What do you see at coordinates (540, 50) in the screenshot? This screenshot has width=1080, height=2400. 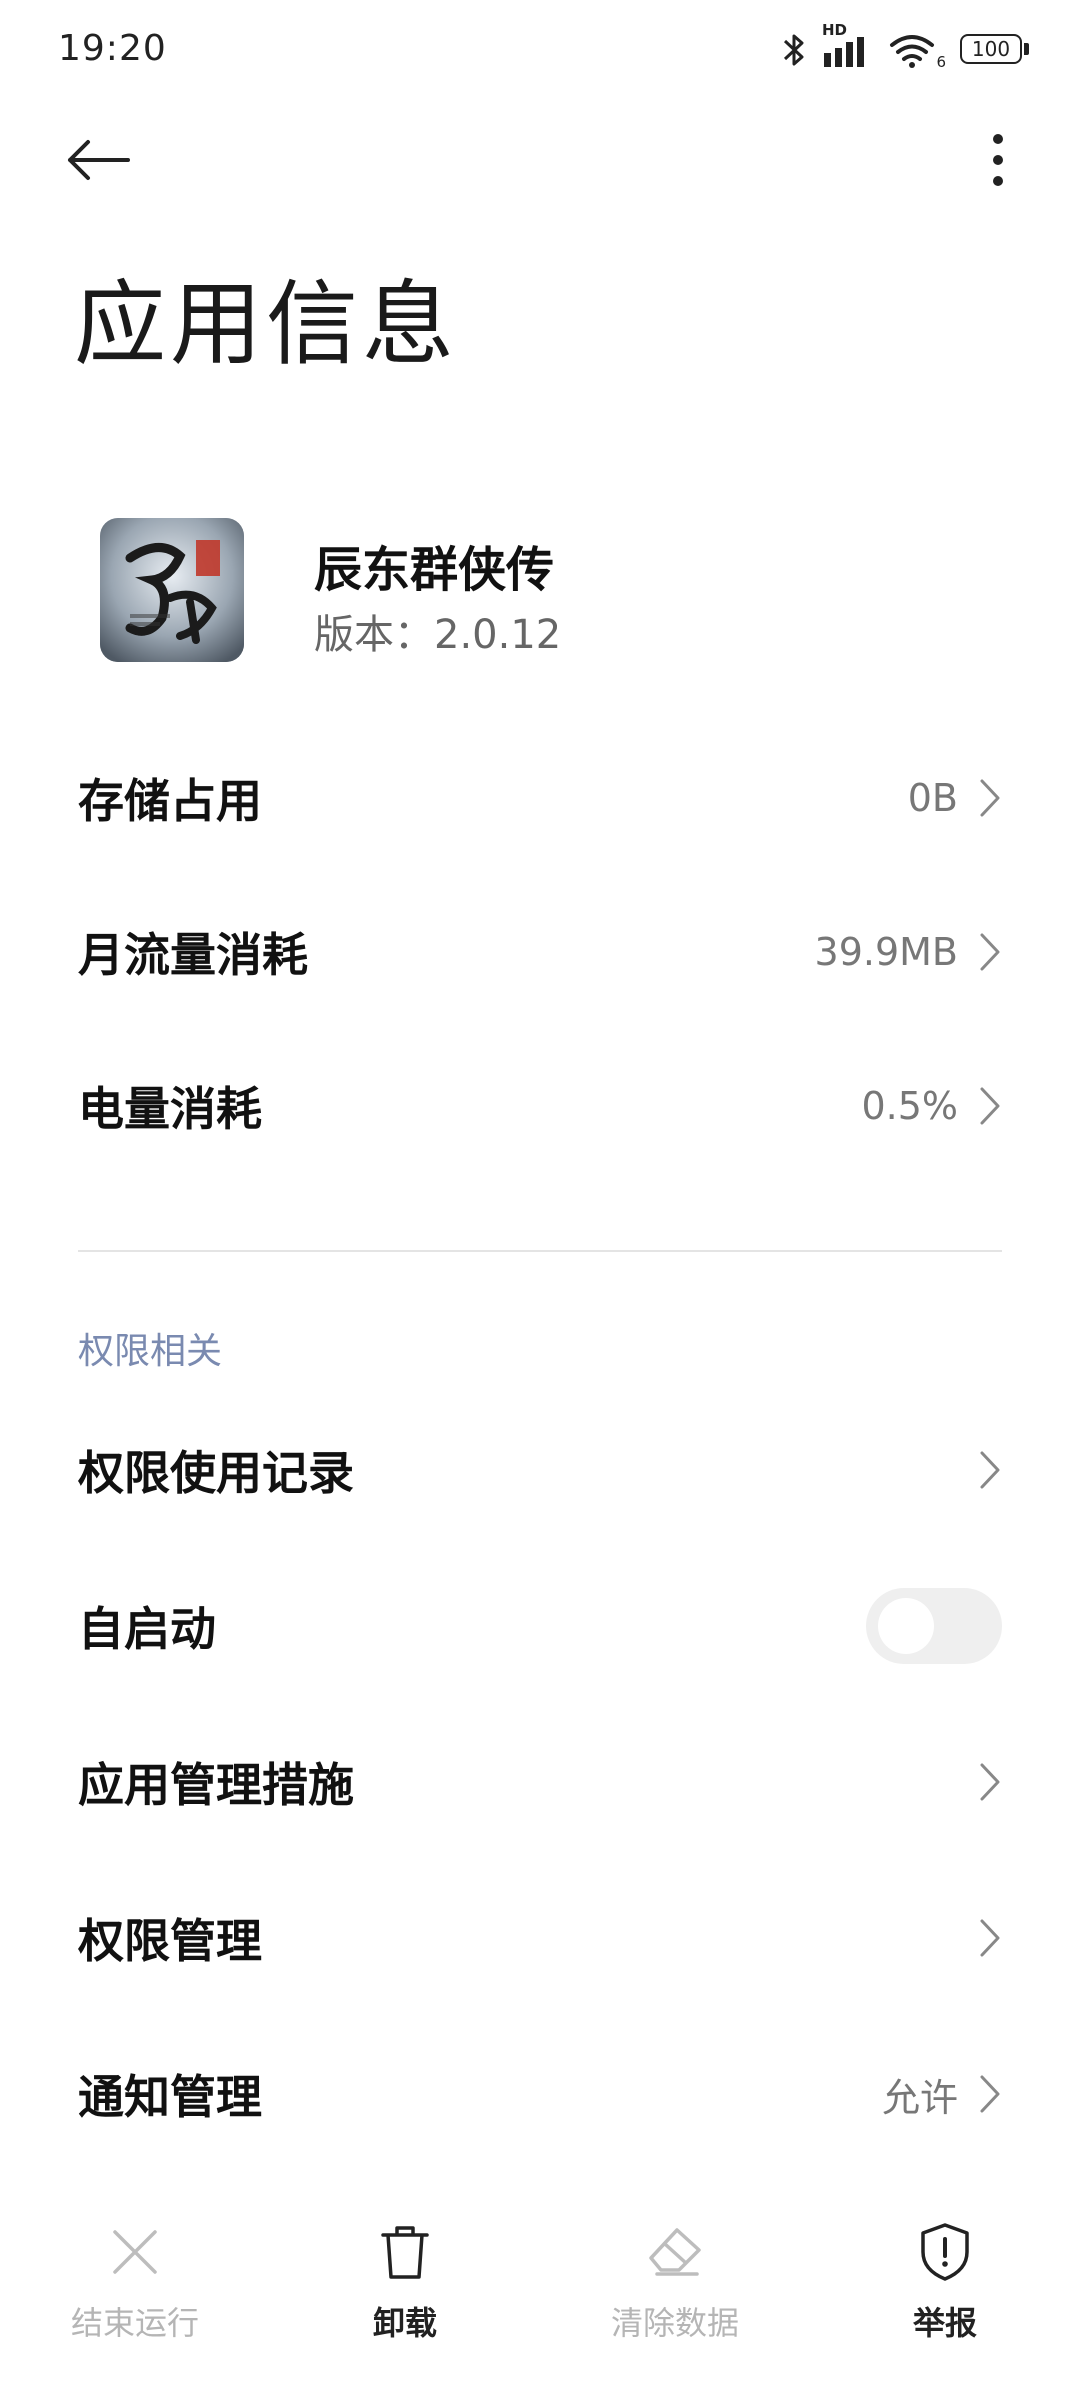 I see `status-bar: 19:20 HD 6 100` at bounding box center [540, 50].